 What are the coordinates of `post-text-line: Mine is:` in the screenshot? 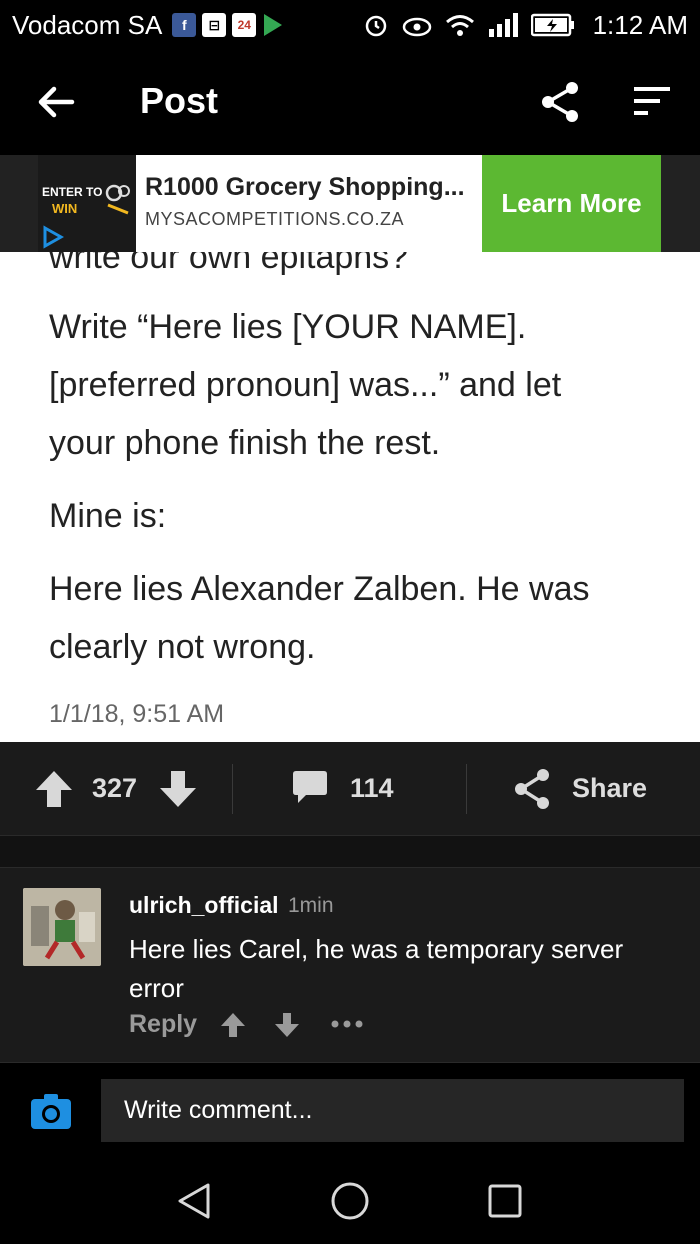 It's located at (108, 516).